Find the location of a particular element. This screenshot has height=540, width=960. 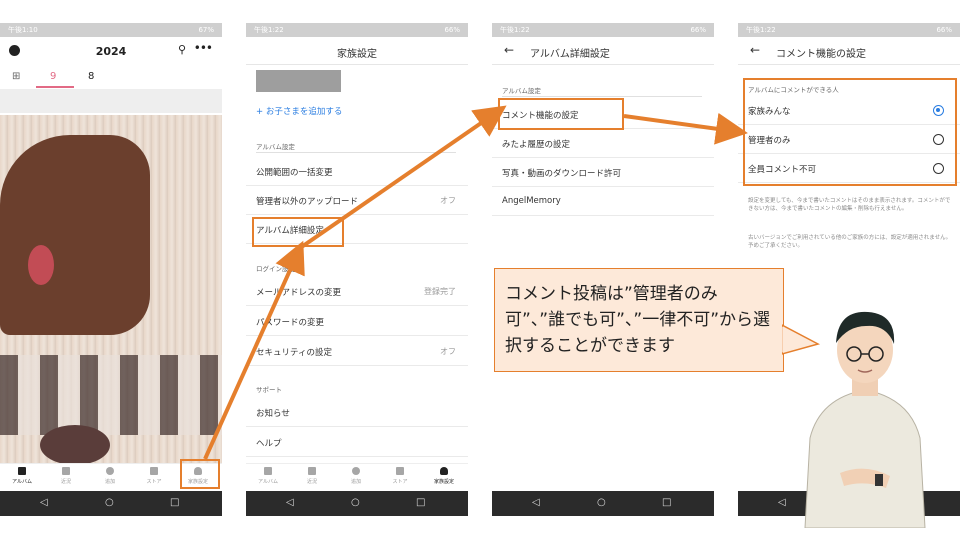

album-header: 2024 ⚲ ••• is located at coordinates (111, 51).